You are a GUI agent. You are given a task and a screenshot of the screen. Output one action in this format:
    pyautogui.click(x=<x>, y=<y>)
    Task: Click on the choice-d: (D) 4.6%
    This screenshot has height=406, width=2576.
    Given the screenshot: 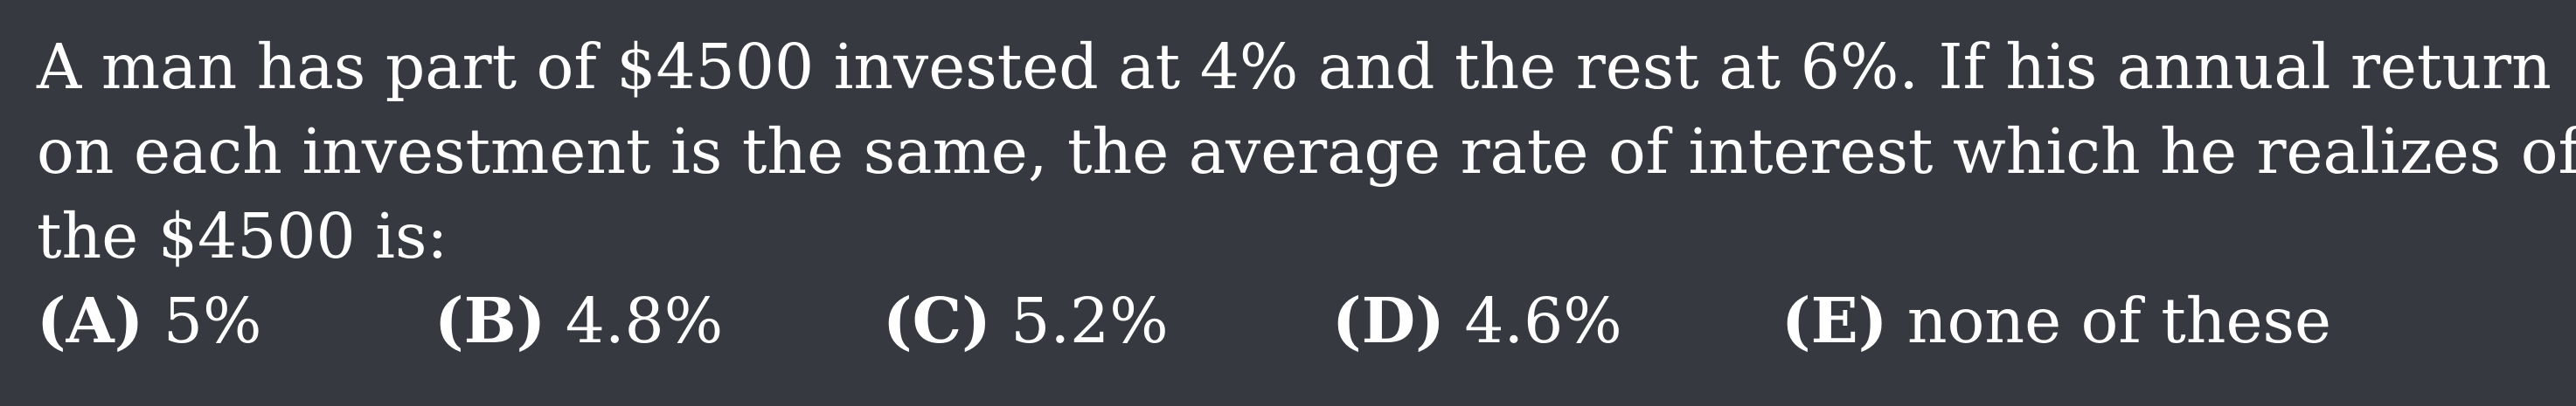 What is the action you would take?
    pyautogui.click(x=1477, y=321)
    